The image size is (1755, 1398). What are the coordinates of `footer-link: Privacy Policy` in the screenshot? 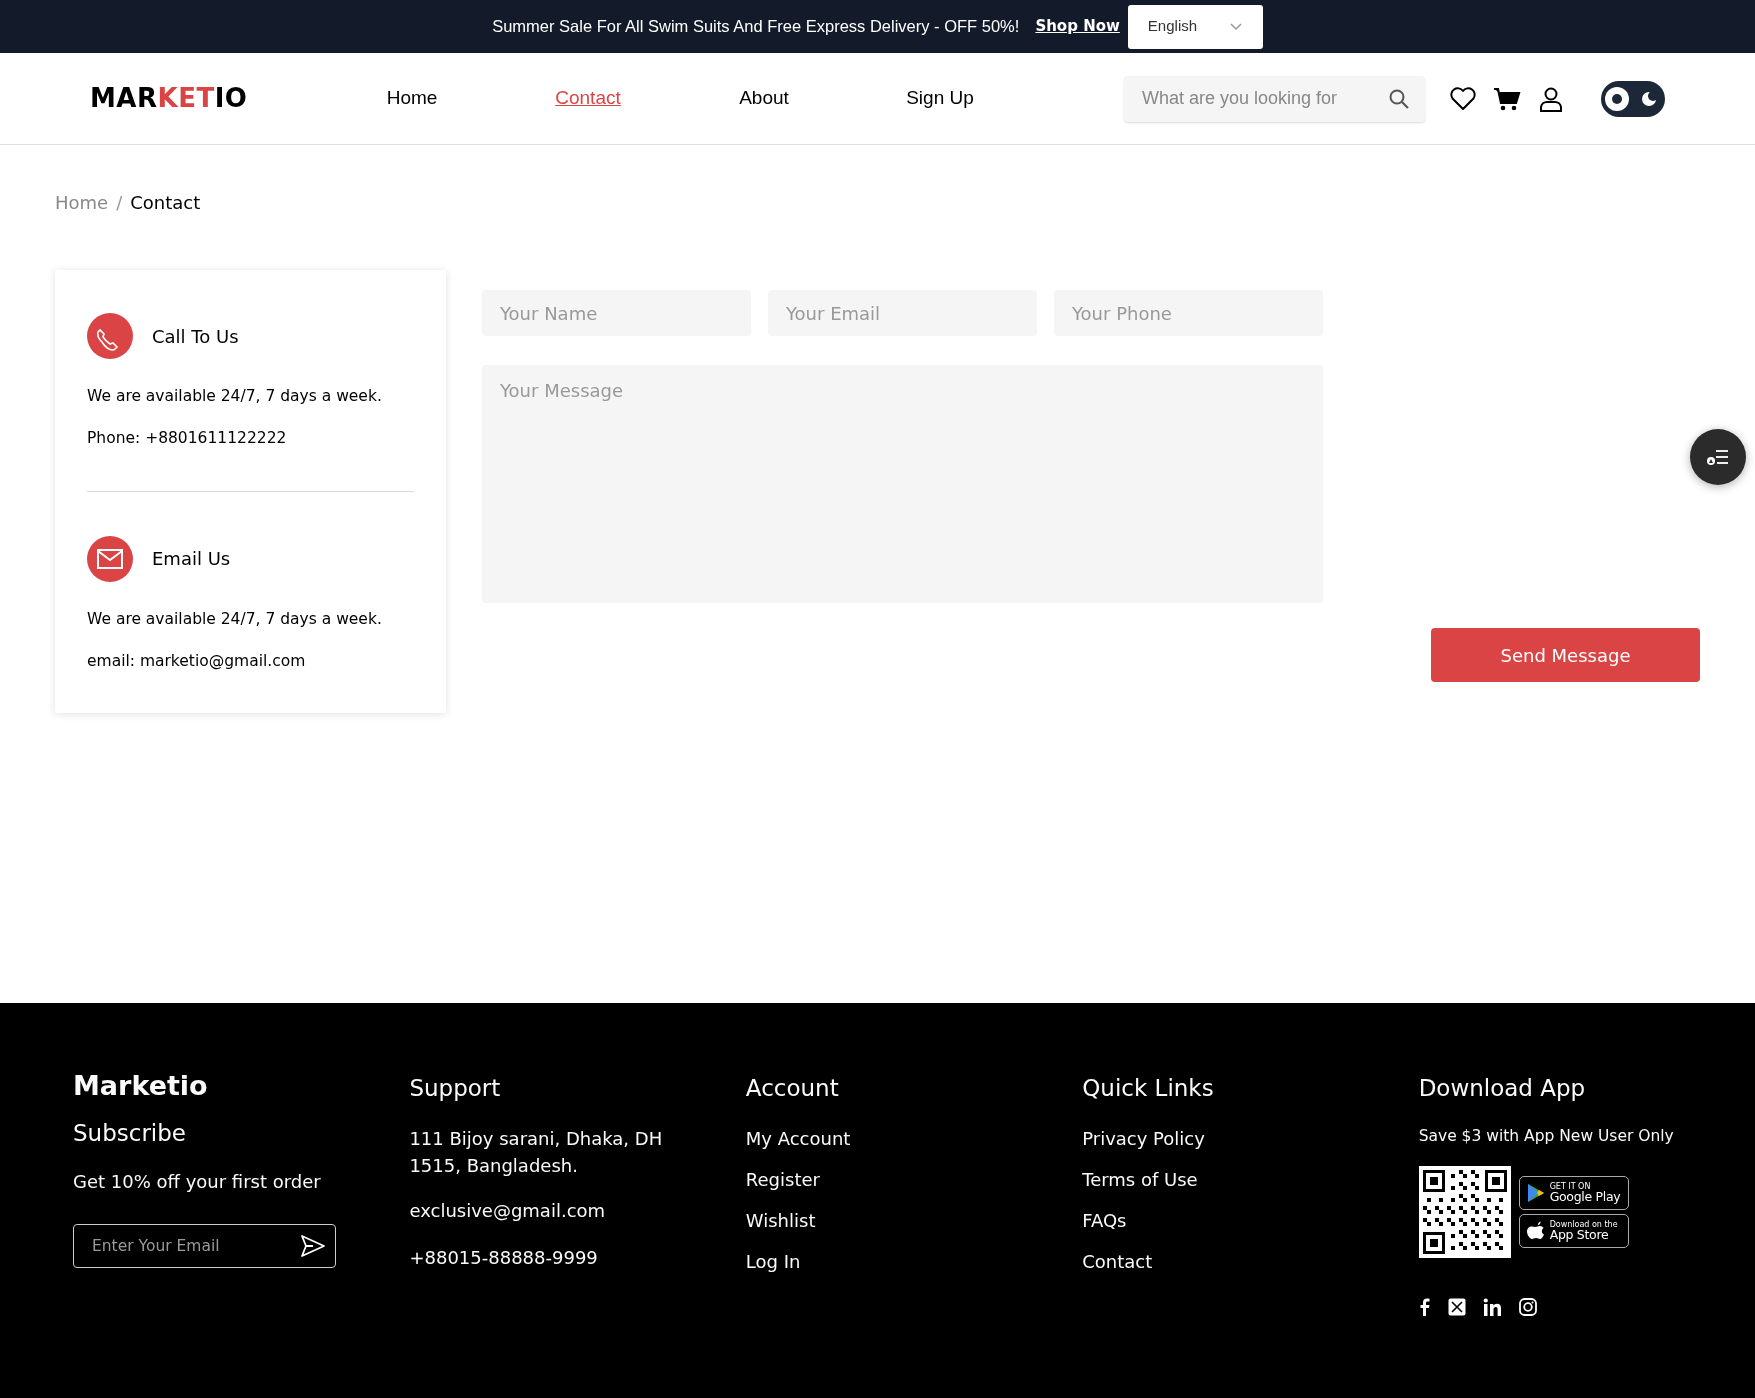 It's located at (1143, 1138).